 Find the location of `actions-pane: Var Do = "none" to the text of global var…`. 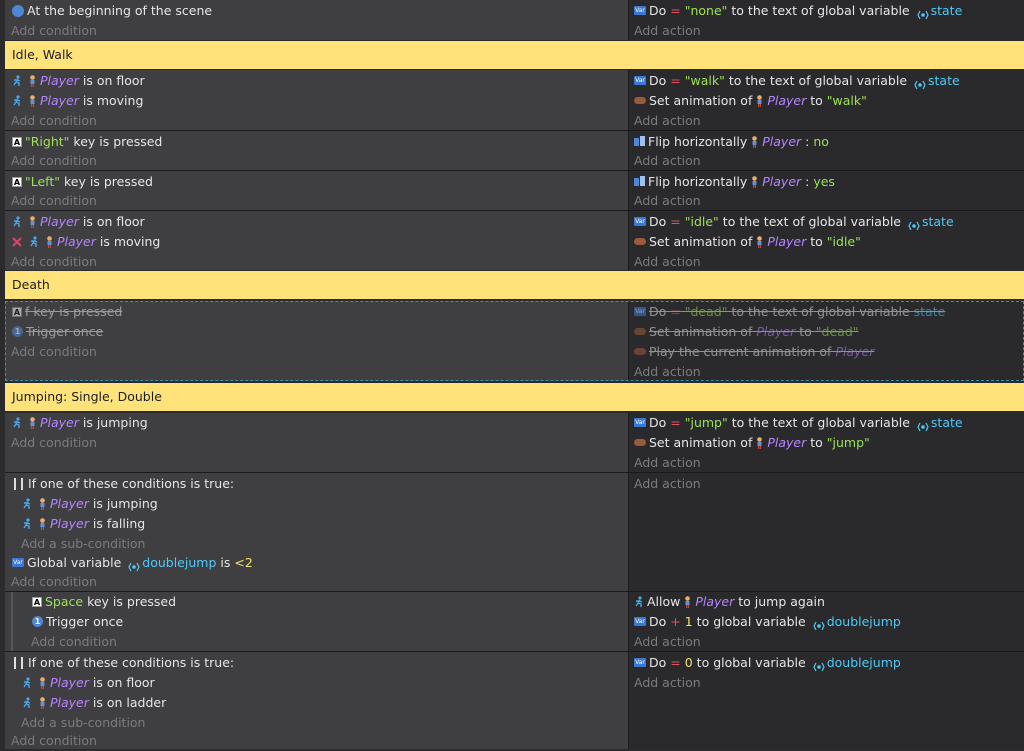

actions-pane: Var Do = "none" to the text of global var… is located at coordinates (826, 20).